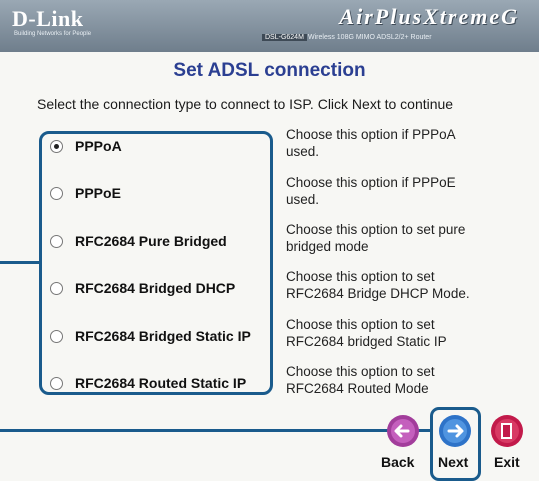 The width and height of the screenshot is (539, 481). What do you see at coordinates (284, 37) in the screenshot?
I see `model-tag: DSL-G624M` at bounding box center [284, 37].